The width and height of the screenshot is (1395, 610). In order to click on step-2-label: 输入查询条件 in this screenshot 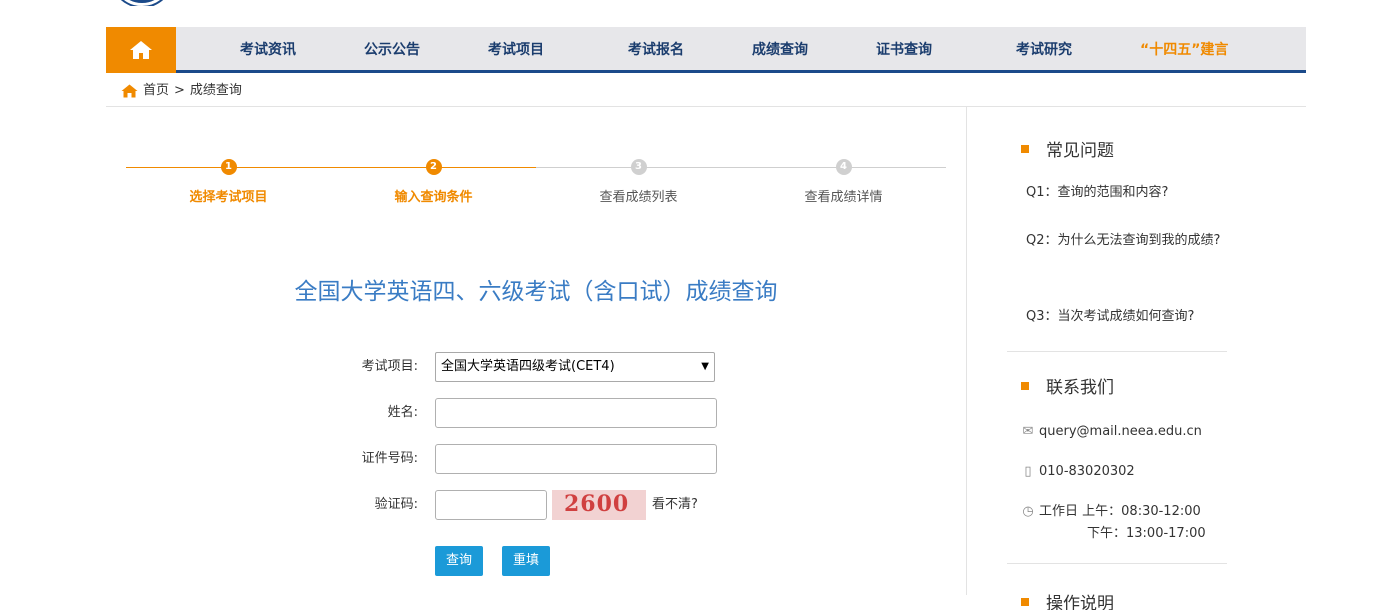, I will do `click(433, 195)`.